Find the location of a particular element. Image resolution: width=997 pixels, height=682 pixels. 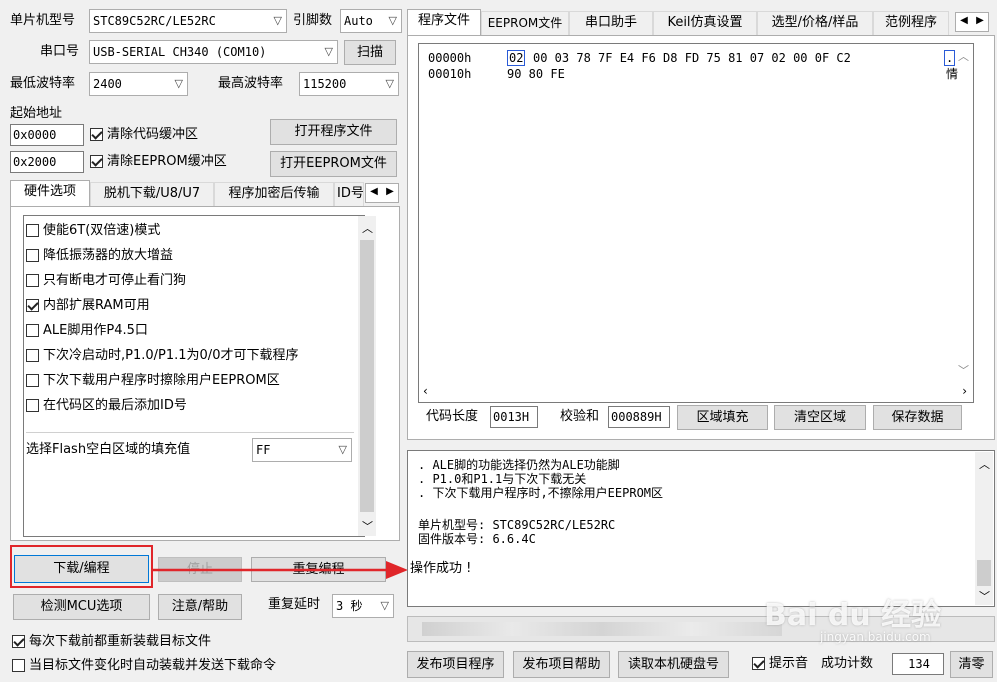

hex-selected-byte: 02 is located at coordinates (516, 58).